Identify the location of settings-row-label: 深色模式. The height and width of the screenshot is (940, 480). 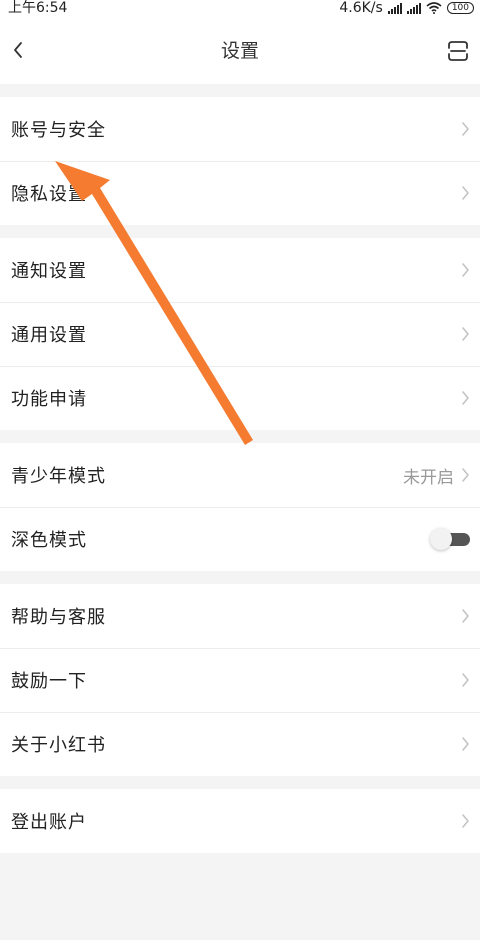
(49, 540).